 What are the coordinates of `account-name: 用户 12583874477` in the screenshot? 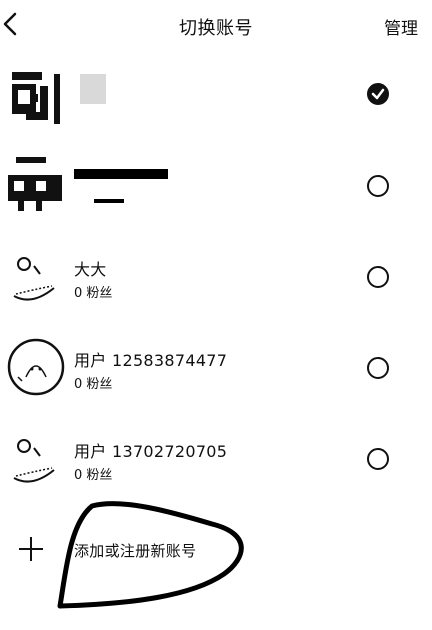 It's located at (151, 360).